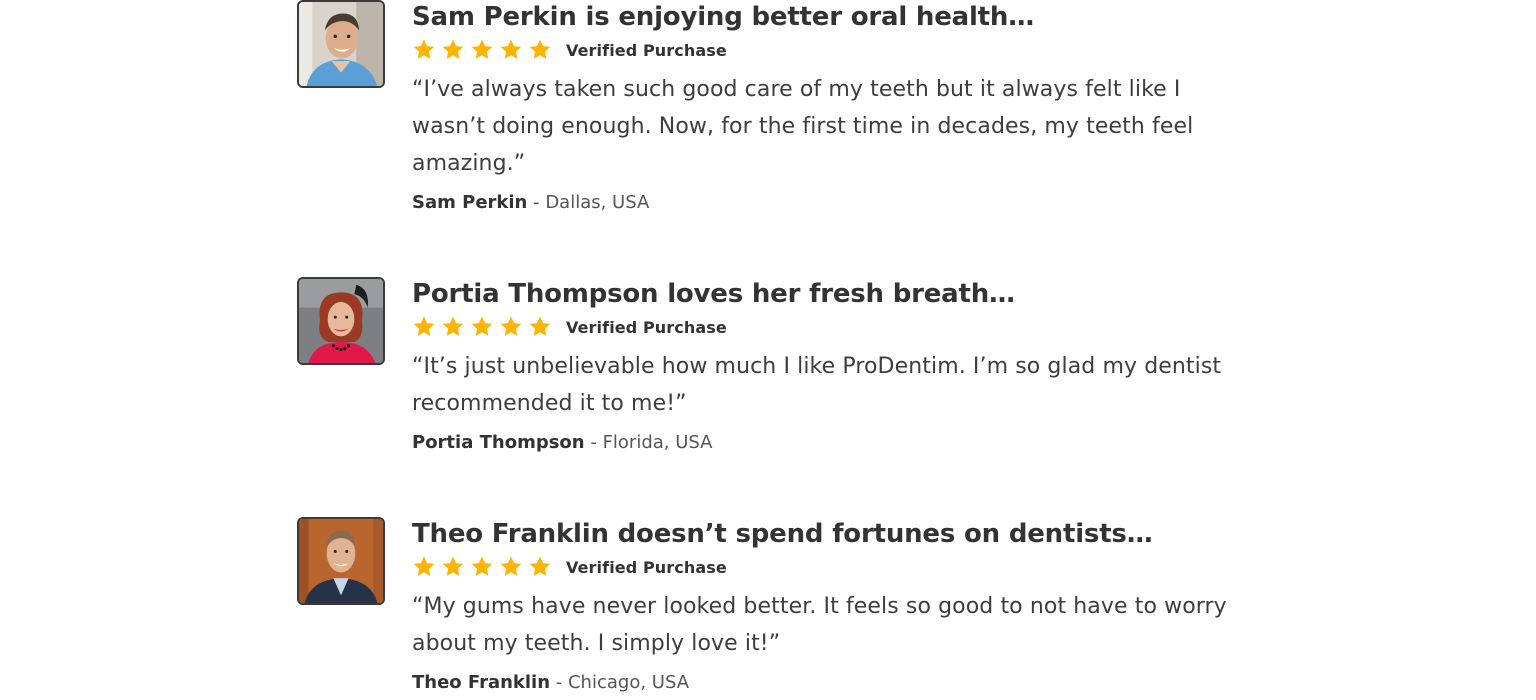  Describe the element at coordinates (827, 683) in the screenshot. I see `reviewer-attribution: Theo Franklin - Chicago, USA` at that location.